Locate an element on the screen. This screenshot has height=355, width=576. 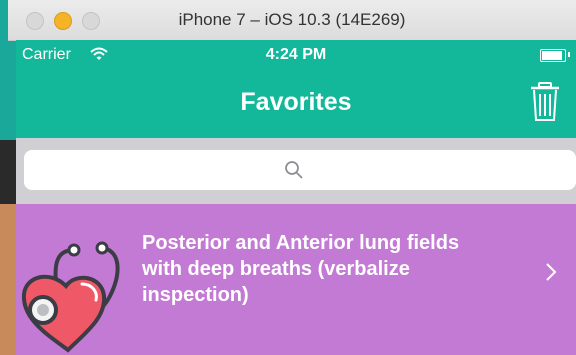
simulator-titlebar: iPhone 7 – iOS 10.3 (14E269) is located at coordinates (292, 20).